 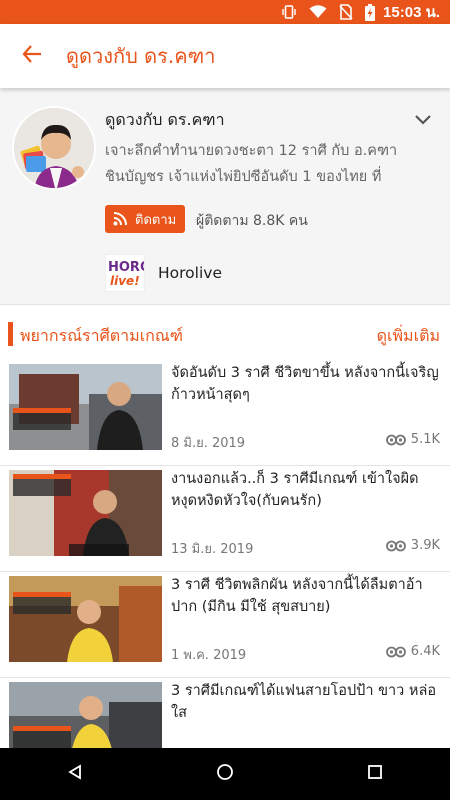 I want to click on recents-square-icon, so click(x=375, y=774).